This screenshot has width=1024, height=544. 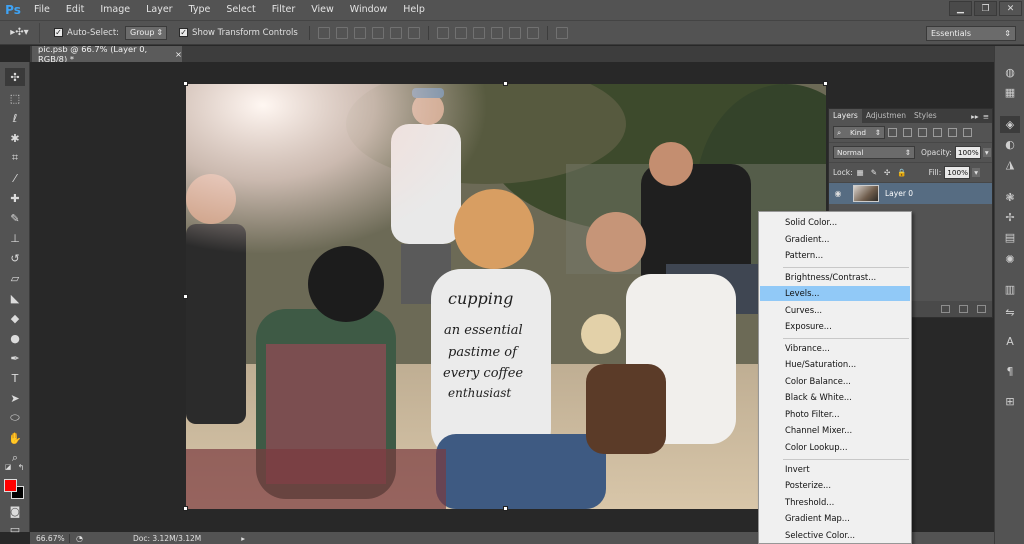 What do you see at coordinates (15, 318) in the screenshot?
I see `blur-tool-icon: ◆` at bounding box center [15, 318].